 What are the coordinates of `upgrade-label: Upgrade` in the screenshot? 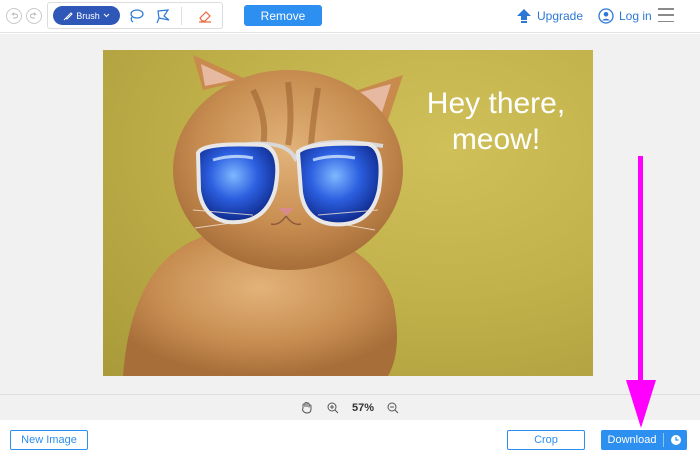 It's located at (560, 16).